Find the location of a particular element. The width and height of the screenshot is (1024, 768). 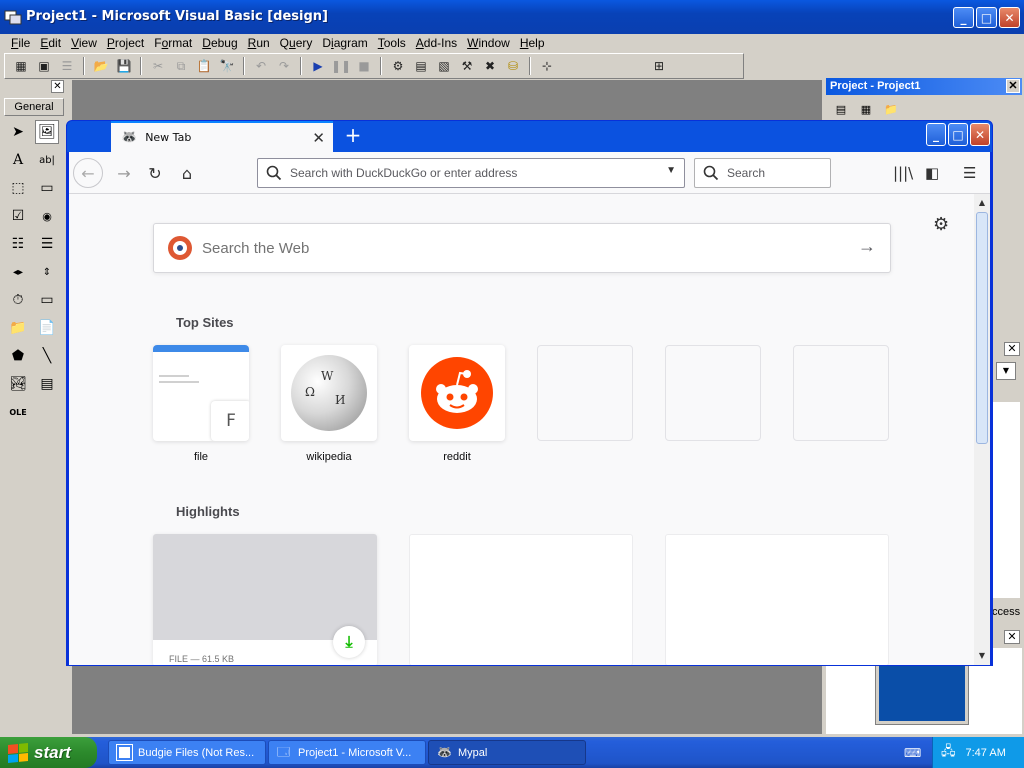

view-code-icon: ▤ is located at coordinates (841, 109).